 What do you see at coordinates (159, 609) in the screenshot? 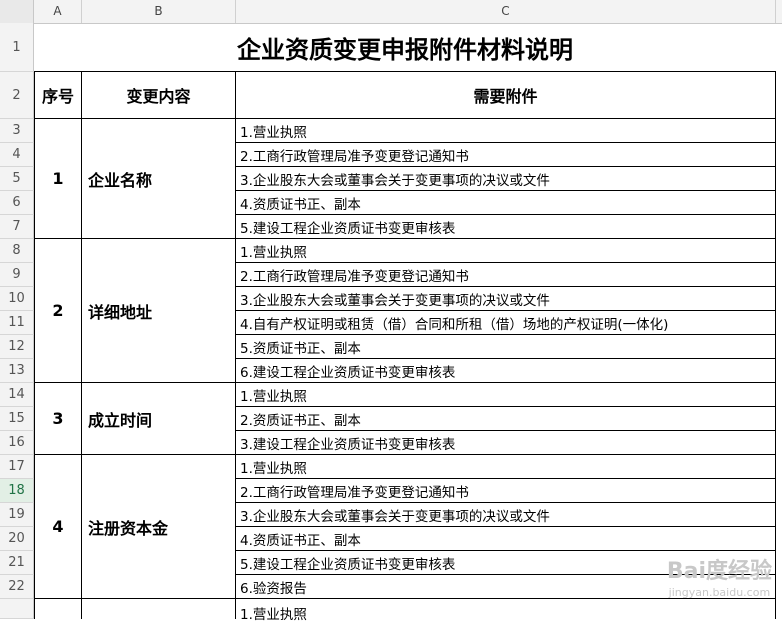
I see `change-item-name-partial` at bounding box center [159, 609].